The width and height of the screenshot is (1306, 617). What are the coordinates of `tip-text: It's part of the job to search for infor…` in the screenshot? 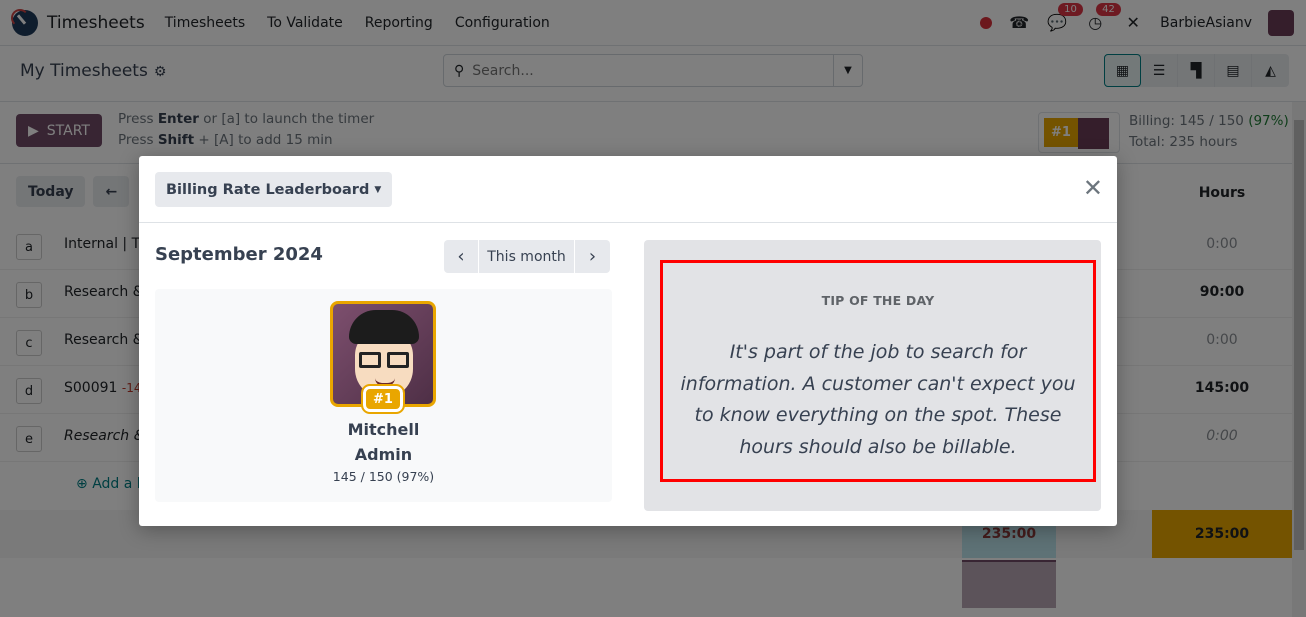 It's located at (878, 399).